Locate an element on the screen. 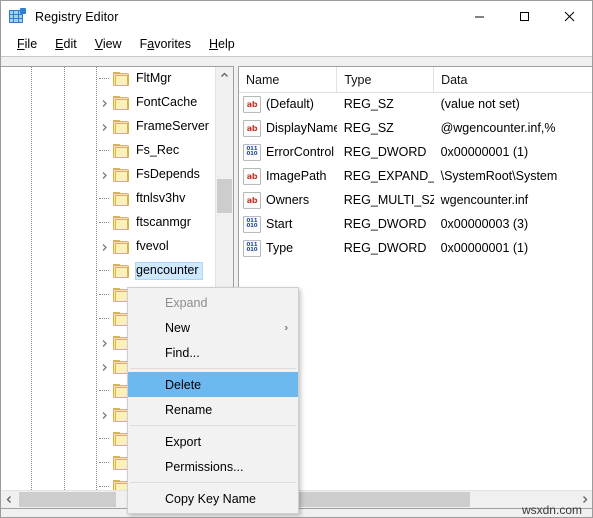 This screenshot has height=518, width=593. tree-item-label: ftscanmgr is located at coordinates (163, 222).